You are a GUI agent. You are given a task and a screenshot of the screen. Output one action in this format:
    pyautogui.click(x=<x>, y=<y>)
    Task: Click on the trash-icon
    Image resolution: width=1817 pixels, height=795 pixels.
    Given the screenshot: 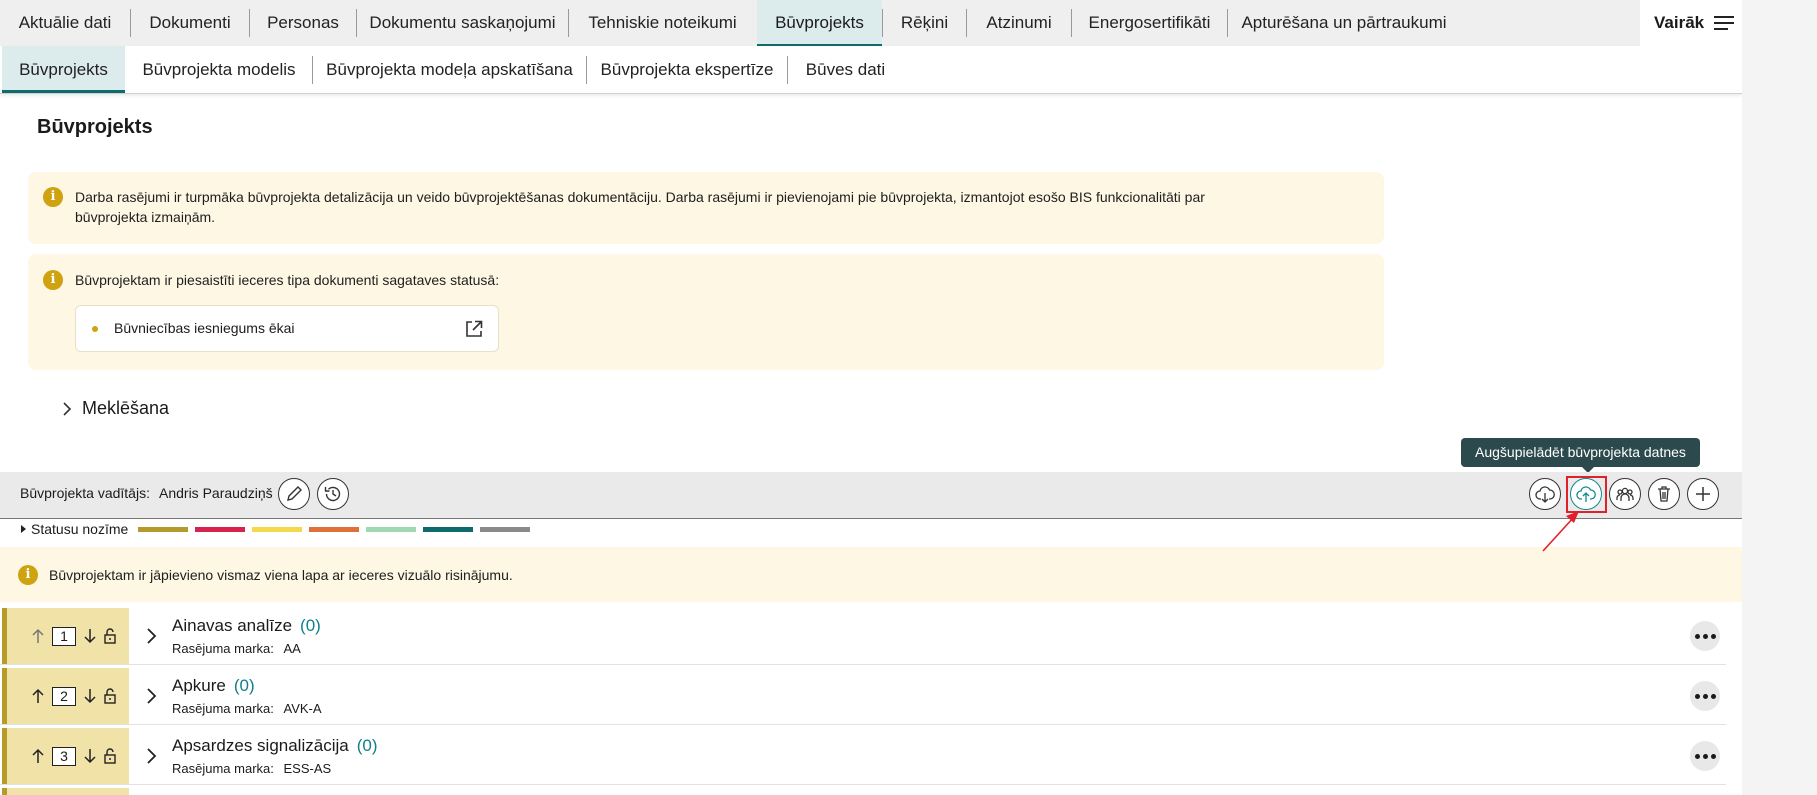 What is the action you would take?
    pyautogui.click(x=1664, y=494)
    